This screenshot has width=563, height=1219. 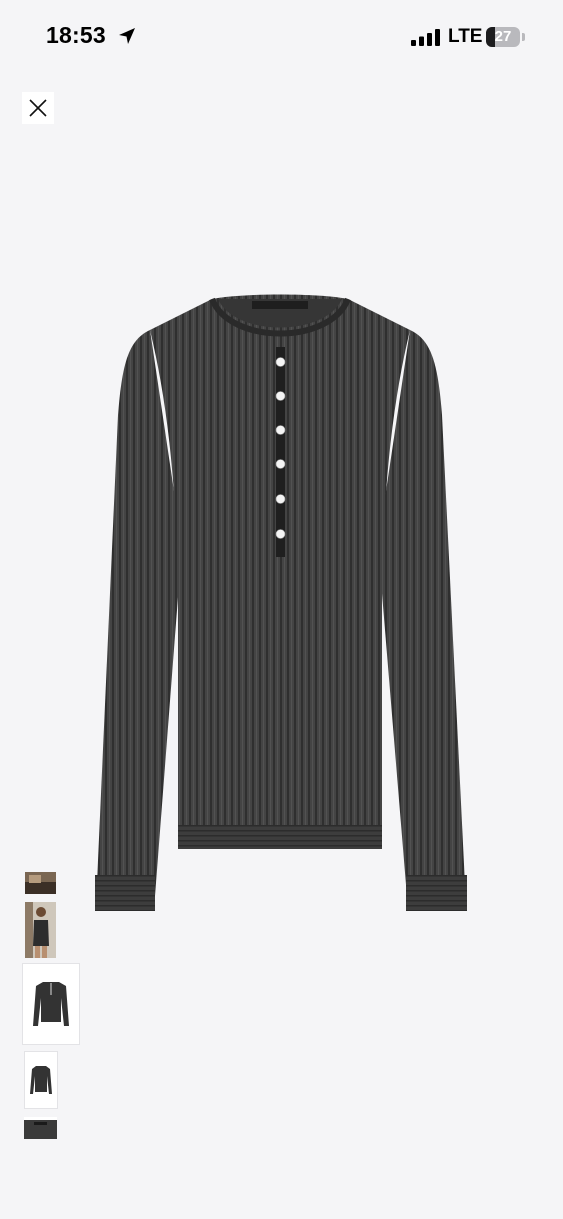 What do you see at coordinates (523, 37) in the screenshot?
I see `battery-cap` at bounding box center [523, 37].